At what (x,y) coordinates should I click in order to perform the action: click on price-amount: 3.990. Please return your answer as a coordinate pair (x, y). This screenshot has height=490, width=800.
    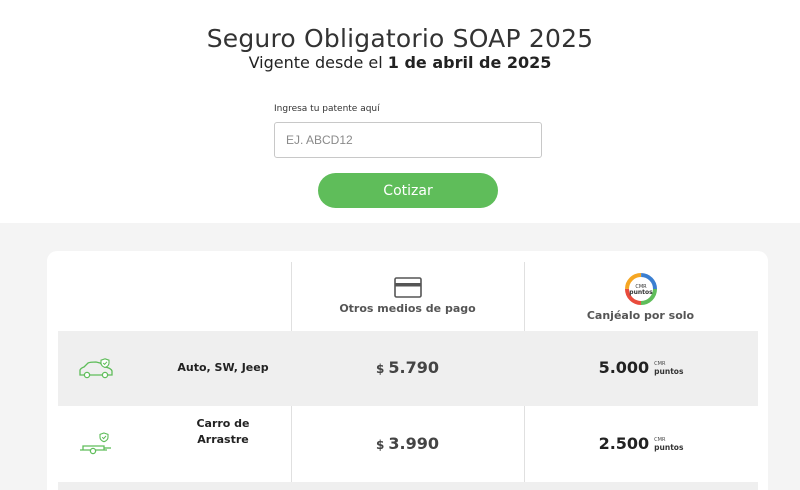
    Looking at the image, I should click on (413, 443).